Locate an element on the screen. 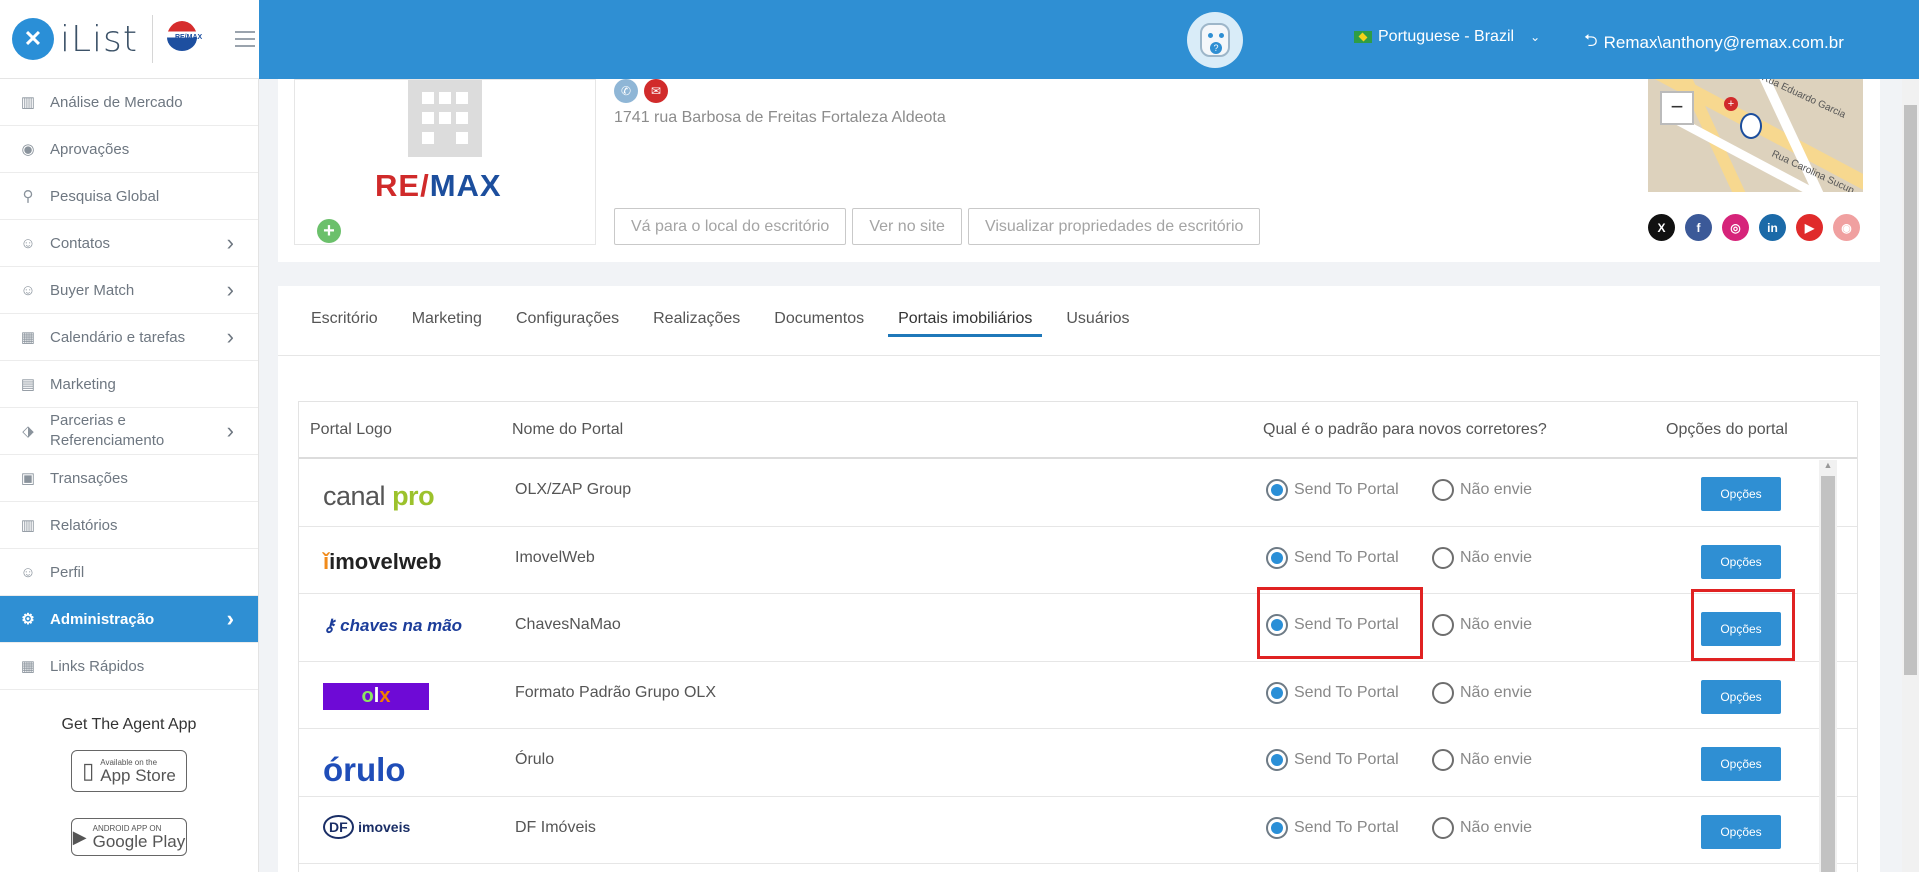 Image resolution: width=1919 pixels, height=872 pixels. send-to-portal-label: Send To Portal is located at coordinates (1346, 557).